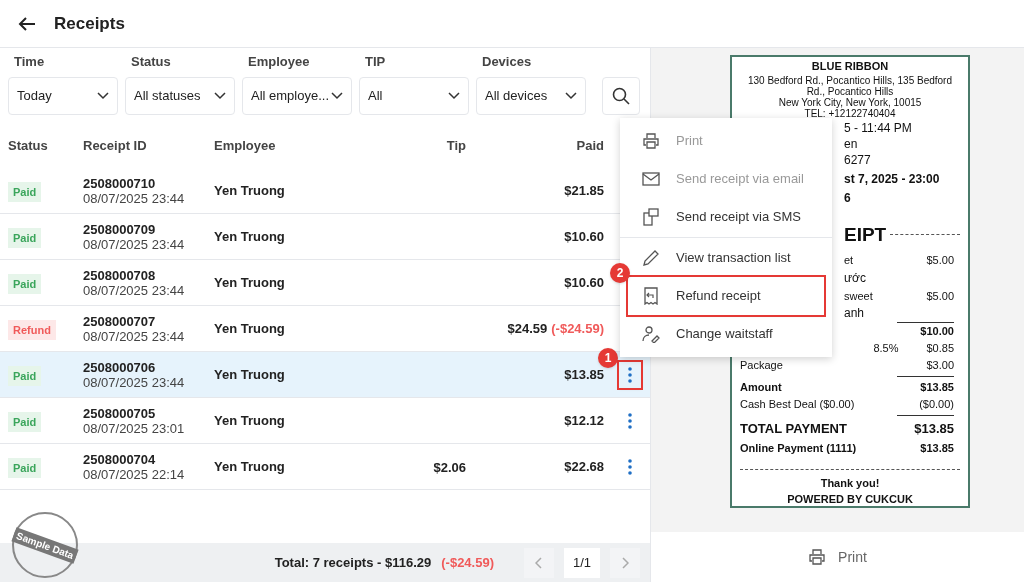 The image size is (1024, 582). I want to click on receipt-text: Online Payment (1111), so click(798, 448).